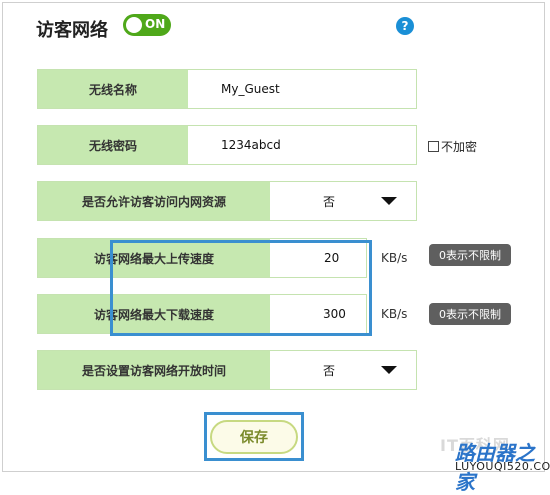 The image size is (550, 495). What do you see at coordinates (329, 370) in the screenshot?
I see `schedule-select: 否` at bounding box center [329, 370].